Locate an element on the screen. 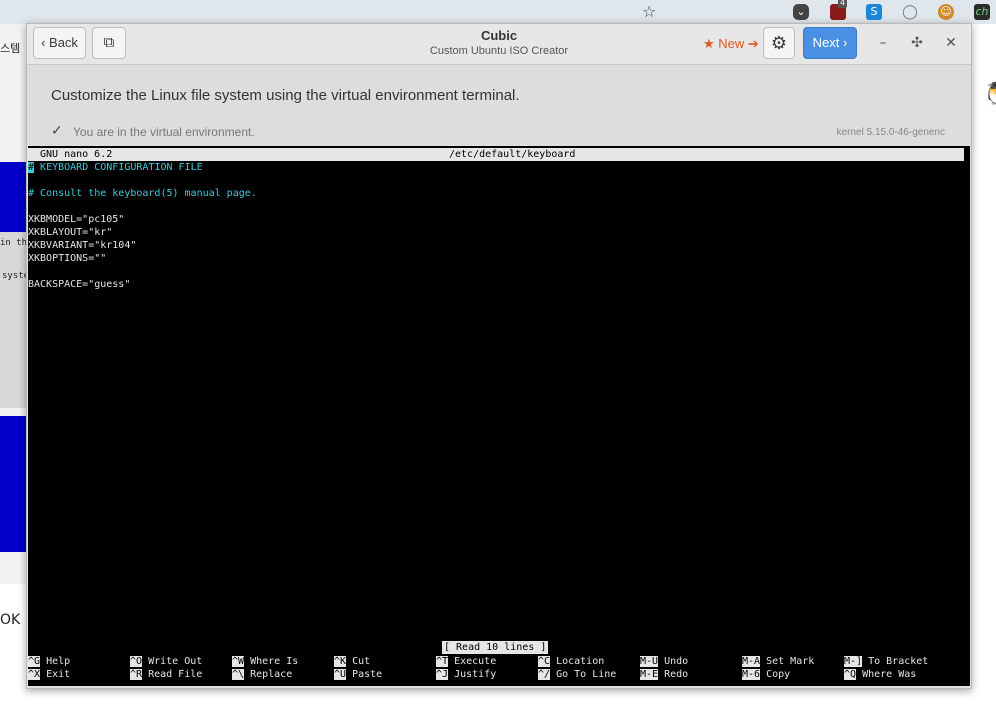 The height and width of the screenshot is (717, 996). file-line-5: XKBMODEL="pc105" is located at coordinates (76, 219).